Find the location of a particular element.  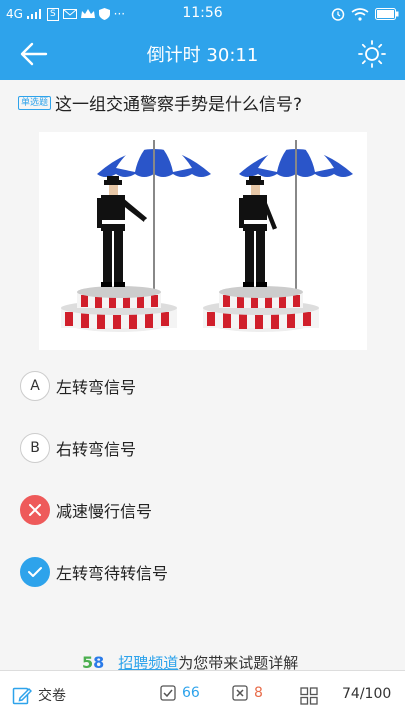

option-c: 减速慢行信号 is located at coordinates (86, 510).